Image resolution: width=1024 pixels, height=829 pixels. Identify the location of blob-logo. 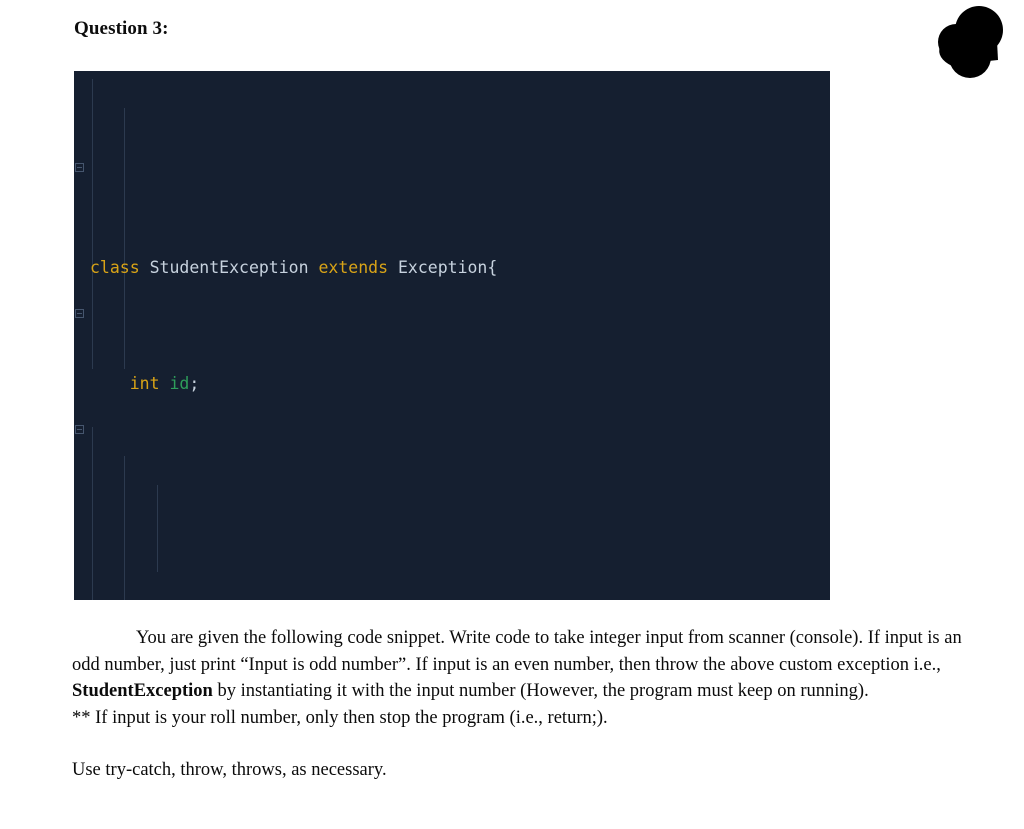
(969, 43).